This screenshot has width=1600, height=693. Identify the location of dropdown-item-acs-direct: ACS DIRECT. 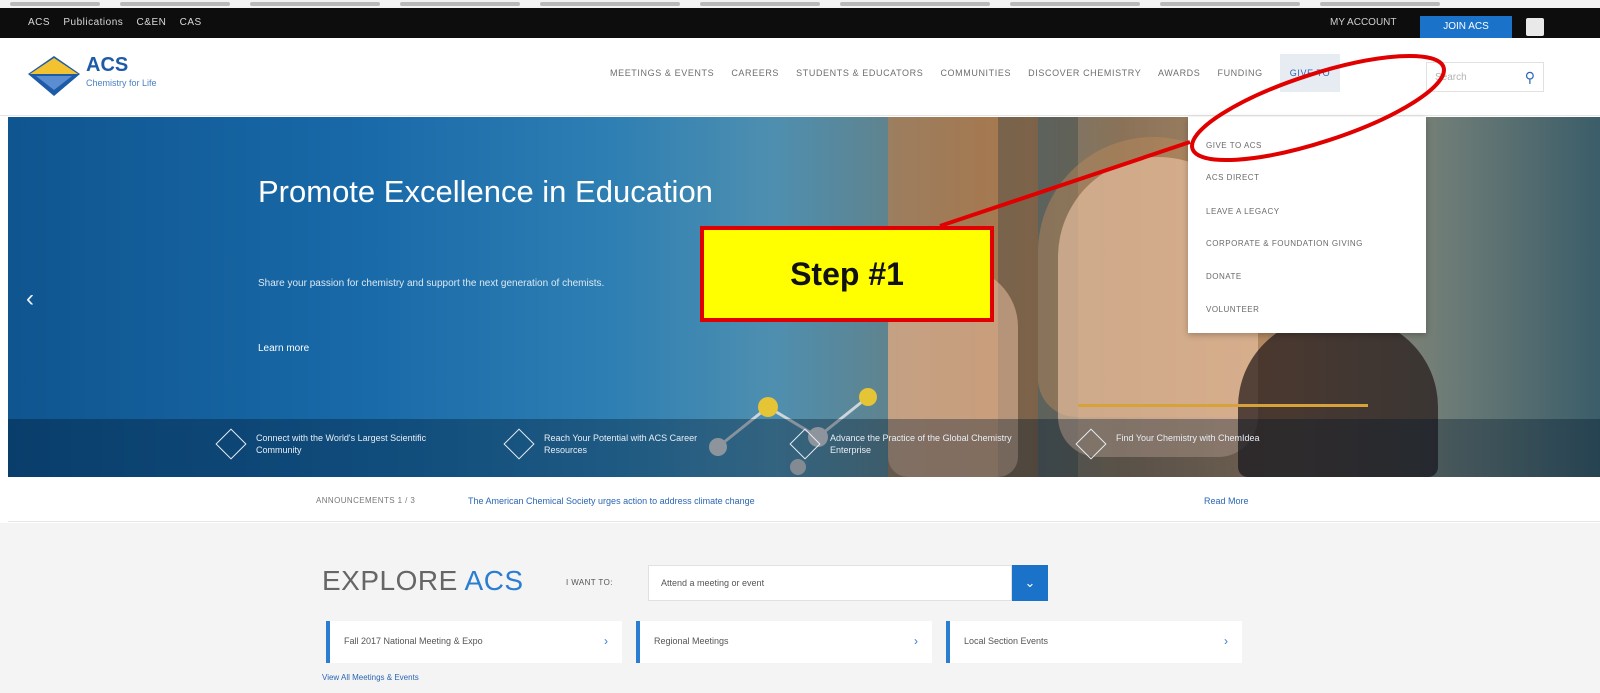
(1232, 177).